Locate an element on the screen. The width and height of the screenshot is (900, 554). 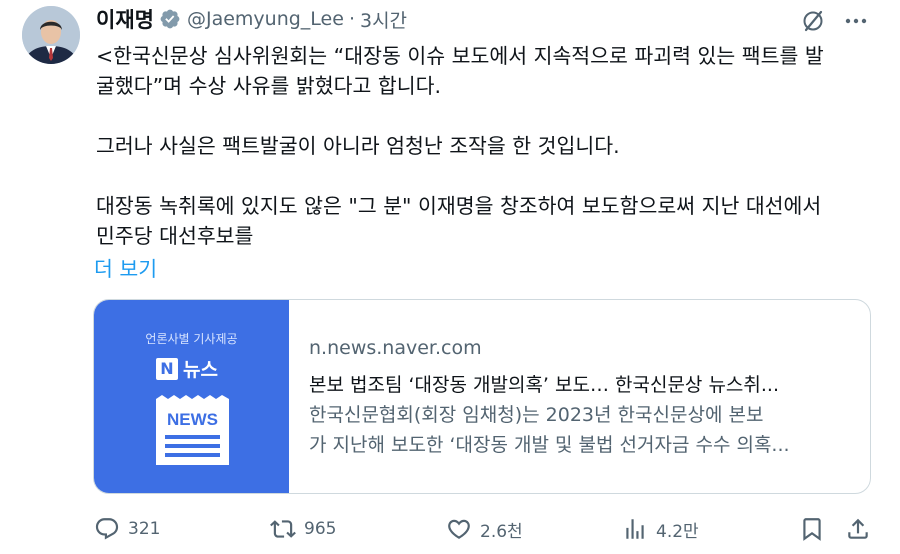
repost-count: 965 is located at coordinates (320, 529).